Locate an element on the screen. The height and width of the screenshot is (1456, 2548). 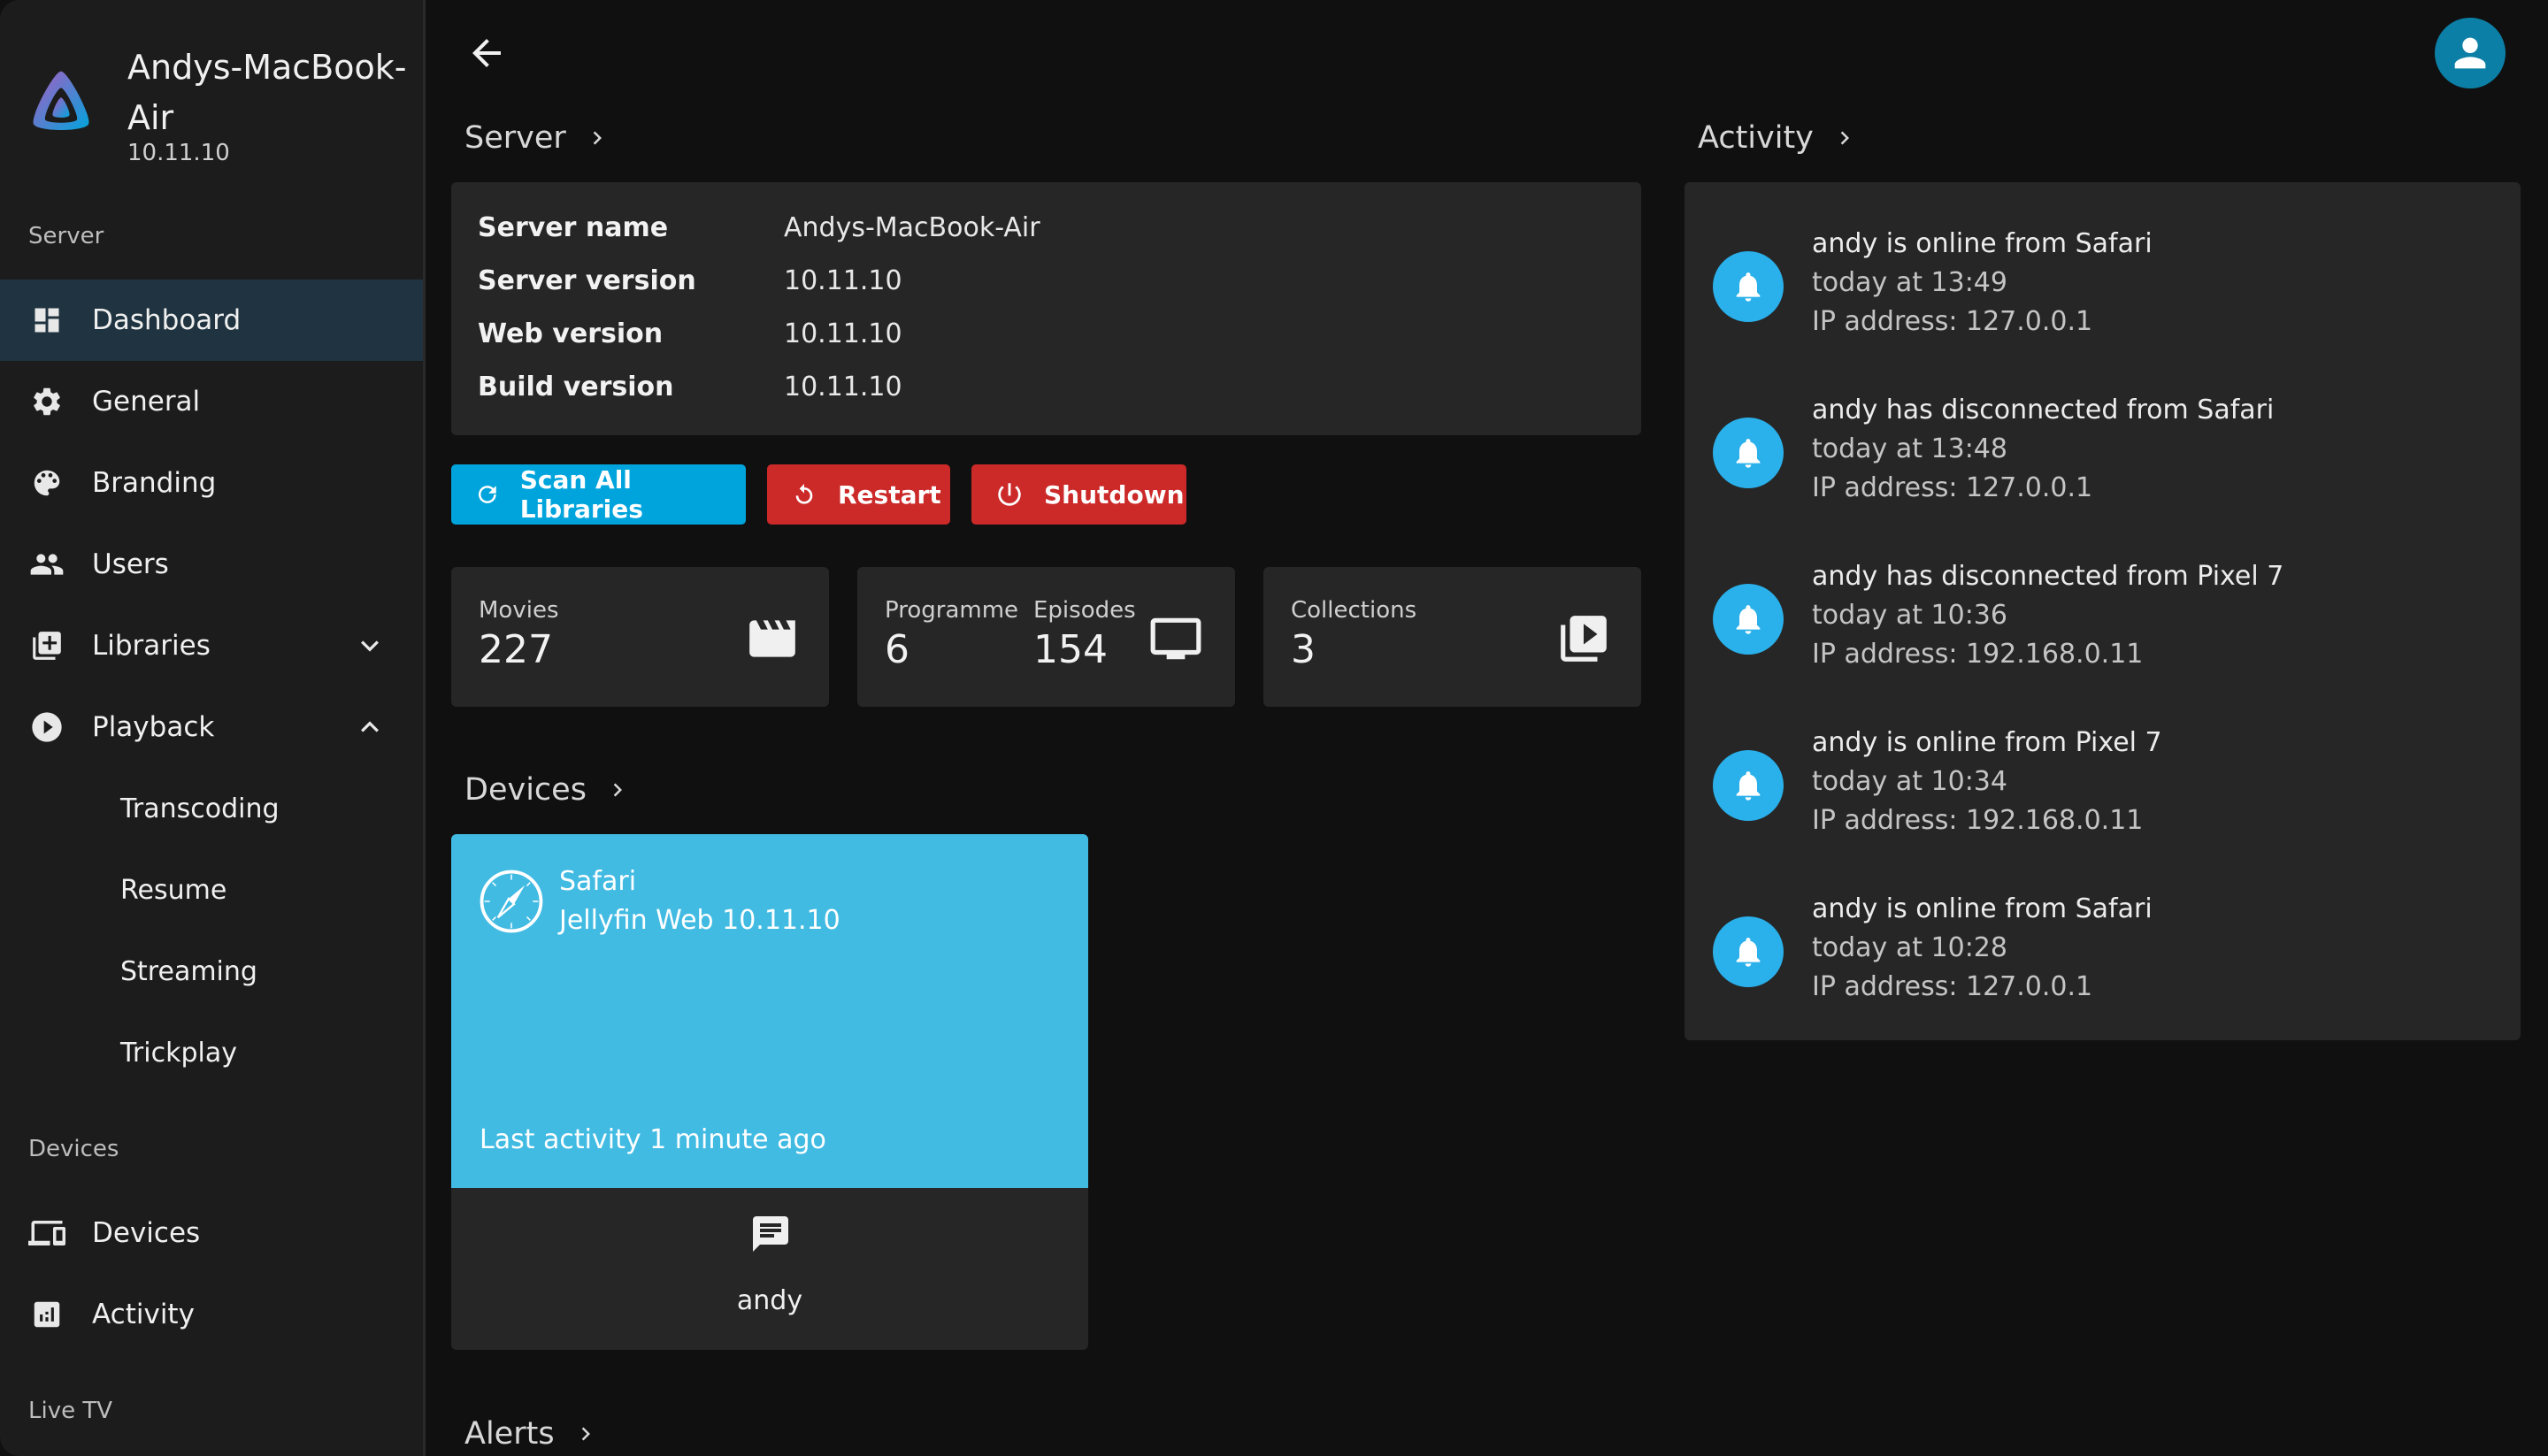
brand: Andys-MacBook-Air 10.11.10 is located at coordinates (217, 107).